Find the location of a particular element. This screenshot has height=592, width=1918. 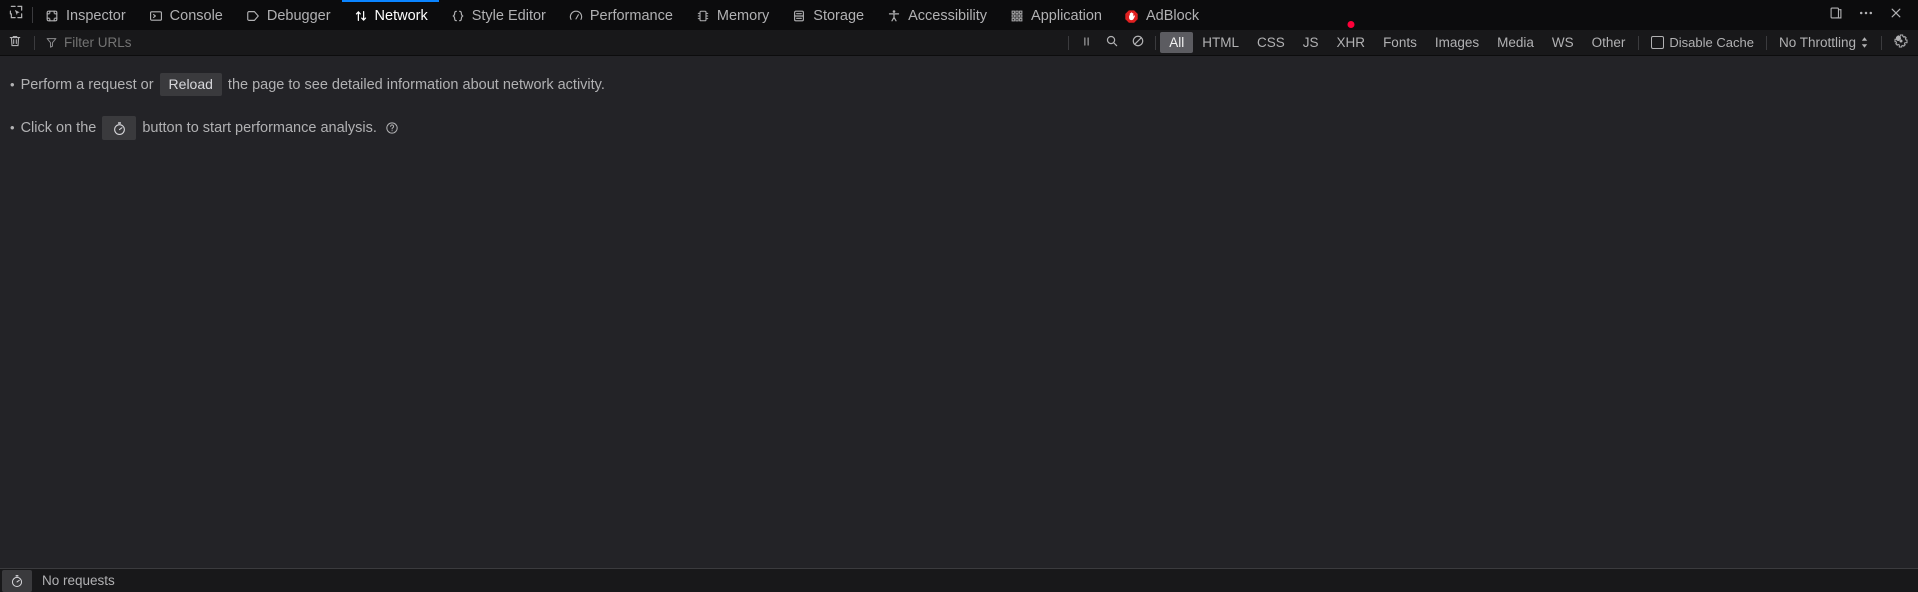

tab-accessibility: Accessibility is located at coordinates (936, 15).